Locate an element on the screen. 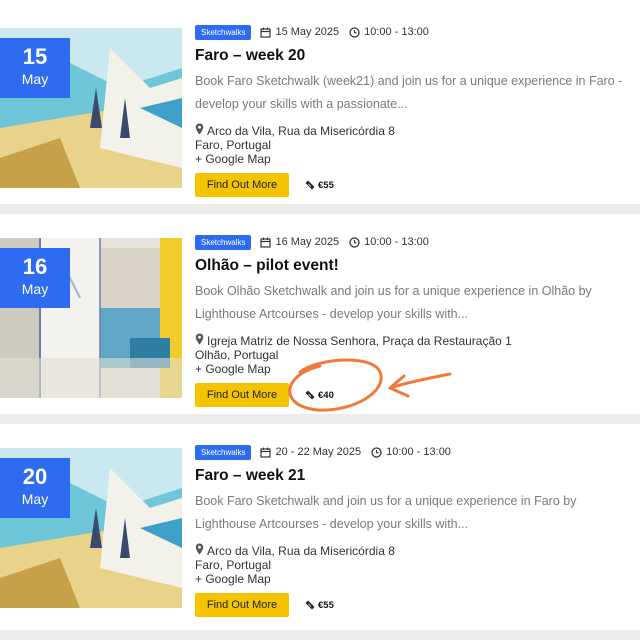 The image size is (640, 640). event-title: Faro – week 20 is located at coordinates (417, 56).